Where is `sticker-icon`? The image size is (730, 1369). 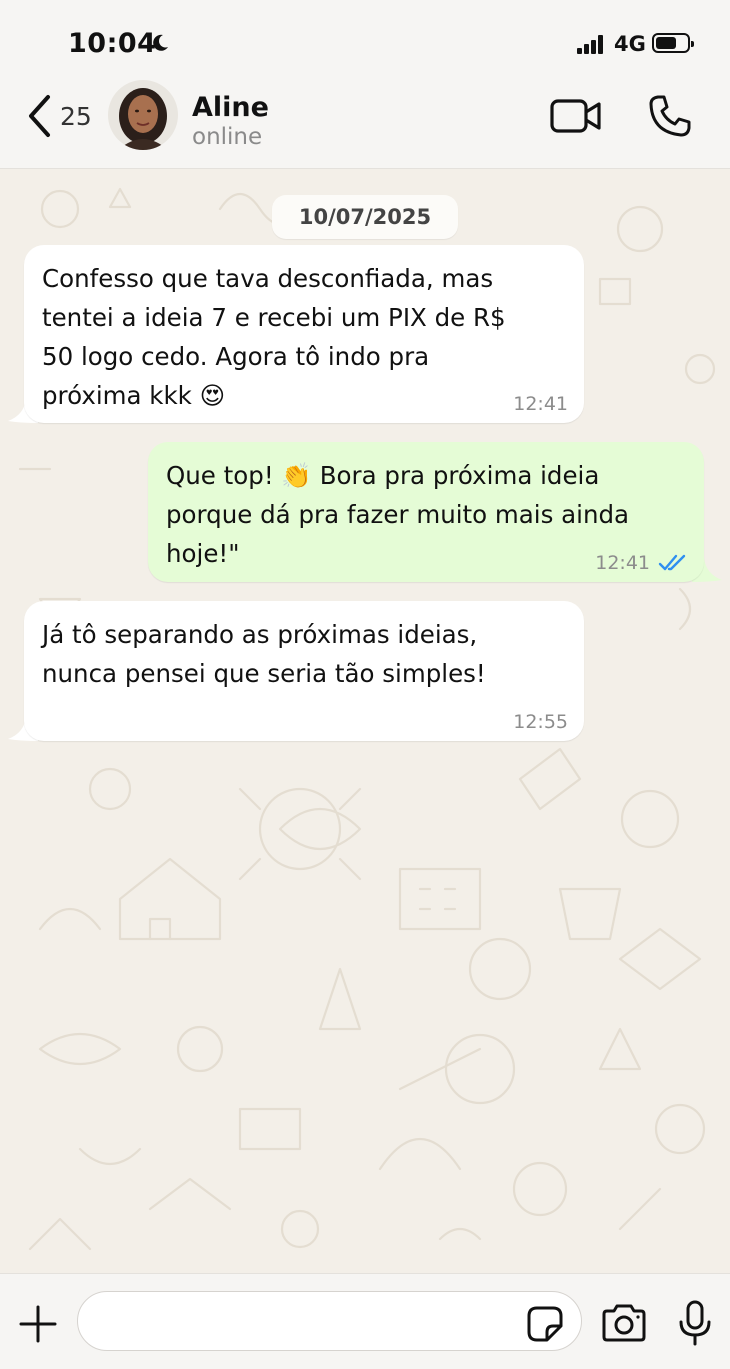
sticker-icon is located at coordinates (545, 1324).